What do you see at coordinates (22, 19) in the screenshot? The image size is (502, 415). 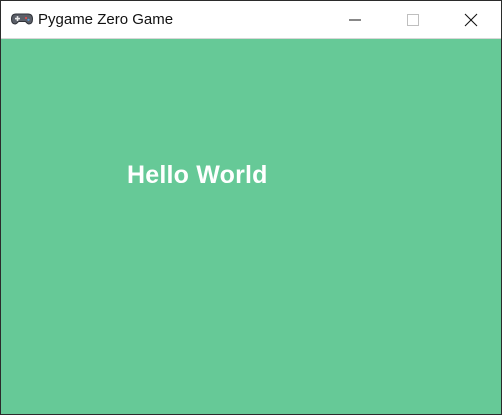 I see `gamepad-icon` at bounding box center [22, 19].